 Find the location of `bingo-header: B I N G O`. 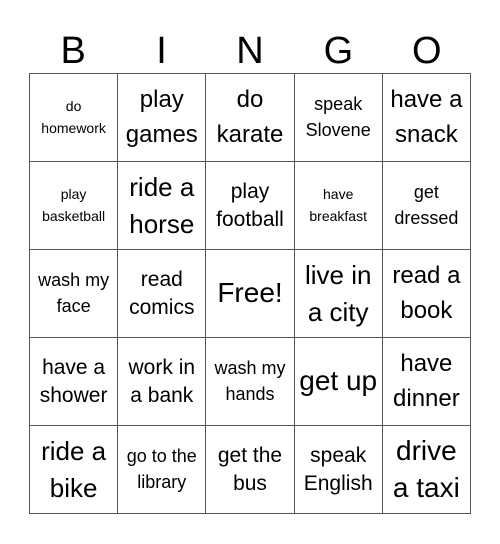

bingo-header: B I N G O is located at coordinates (250, 51).